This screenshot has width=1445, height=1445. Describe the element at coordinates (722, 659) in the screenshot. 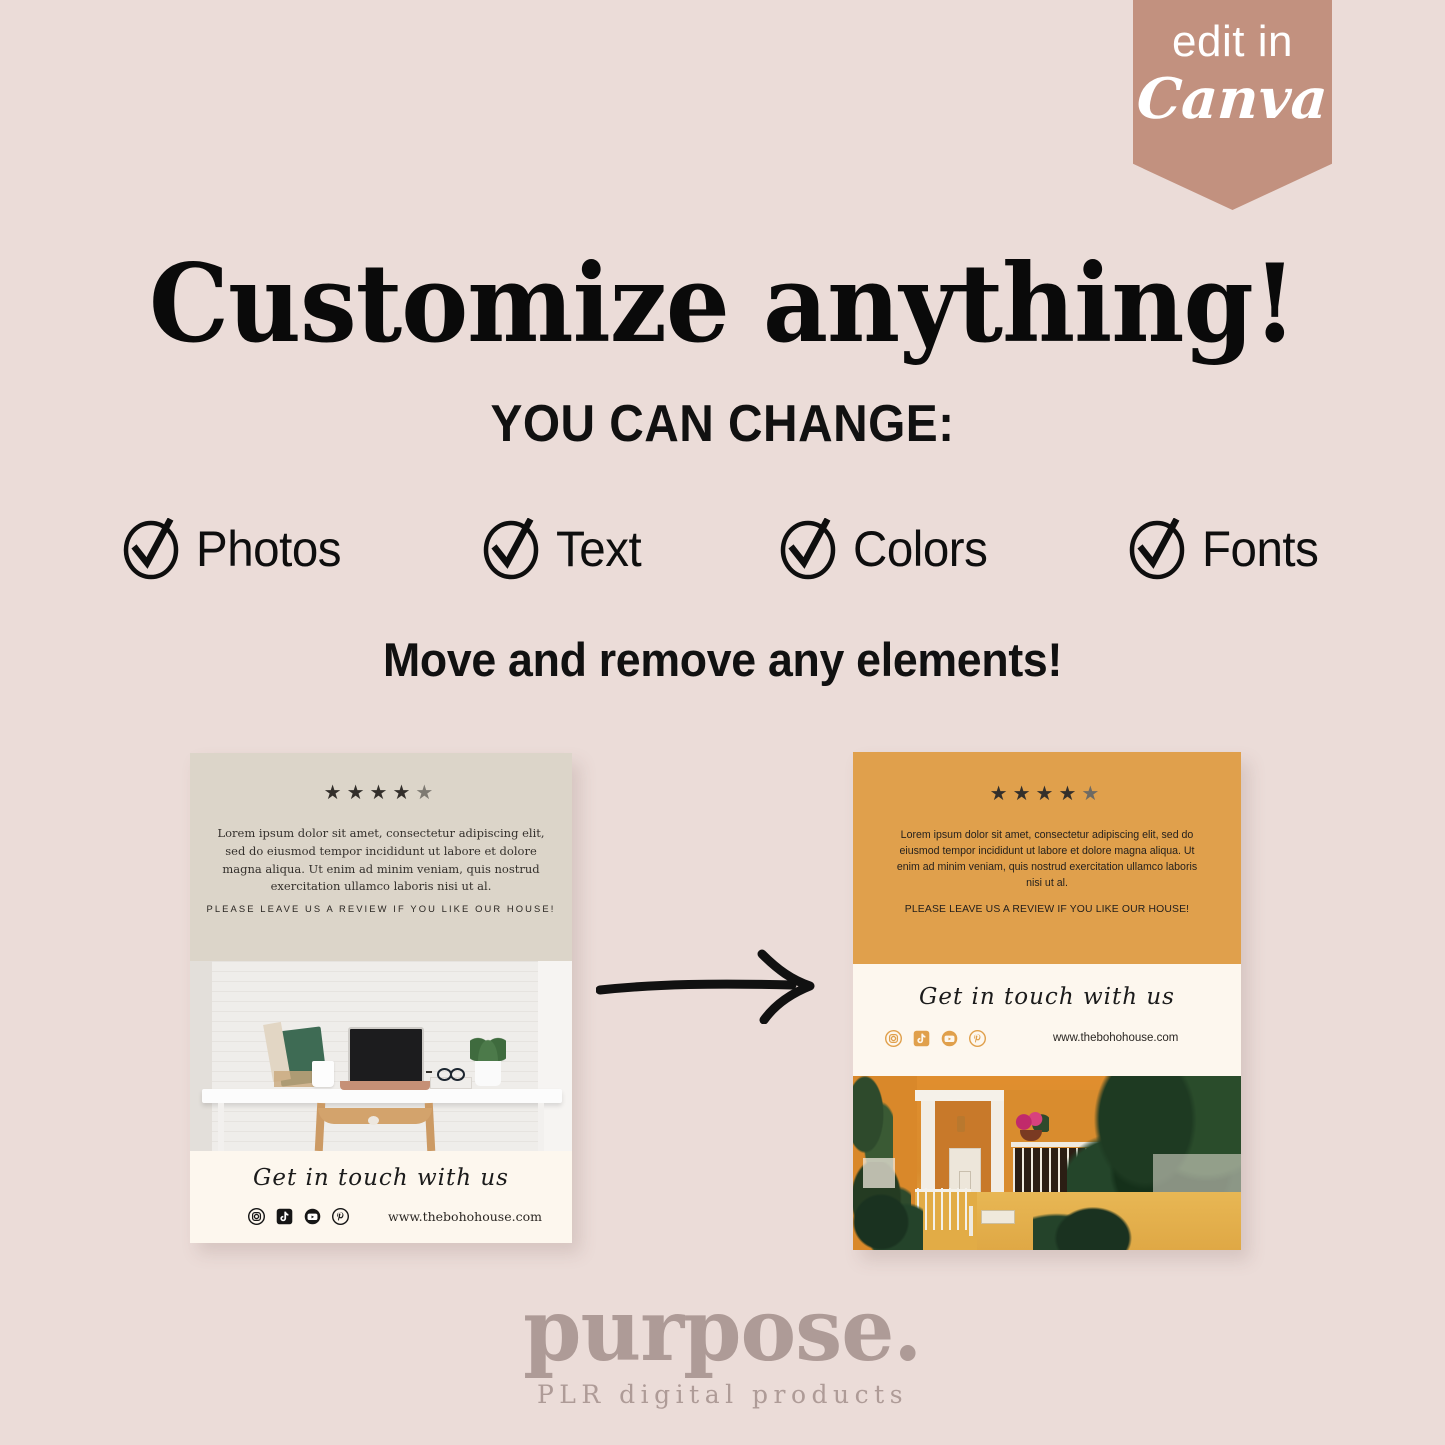

I see `move-remove-line: Move and remove any elements!` at that location.